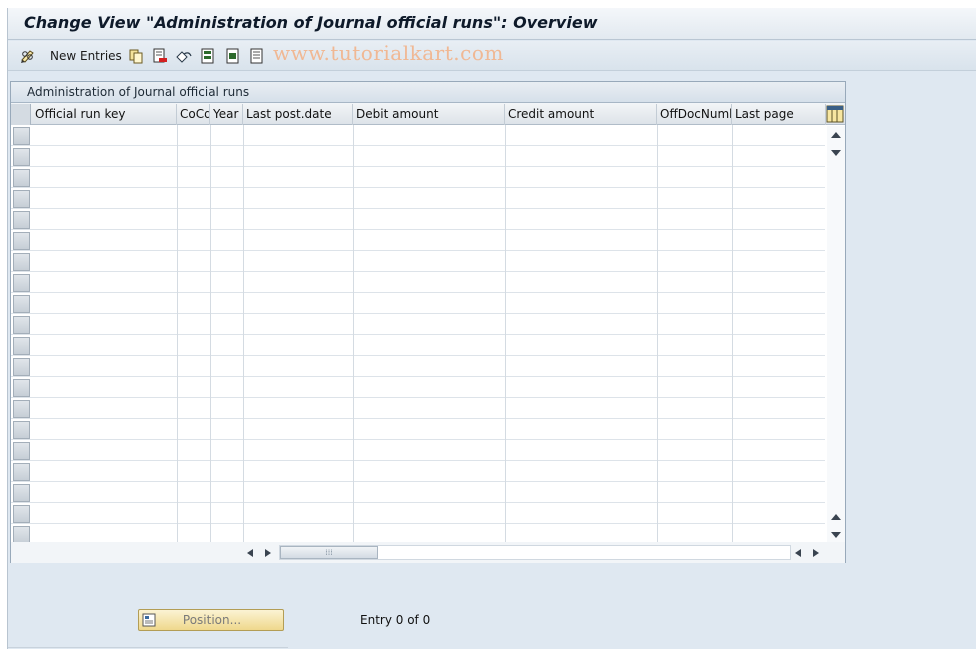 Image resolution: width=976 pixels, height=649 pixels. I want to click on copy-icon, so click(136, 56).